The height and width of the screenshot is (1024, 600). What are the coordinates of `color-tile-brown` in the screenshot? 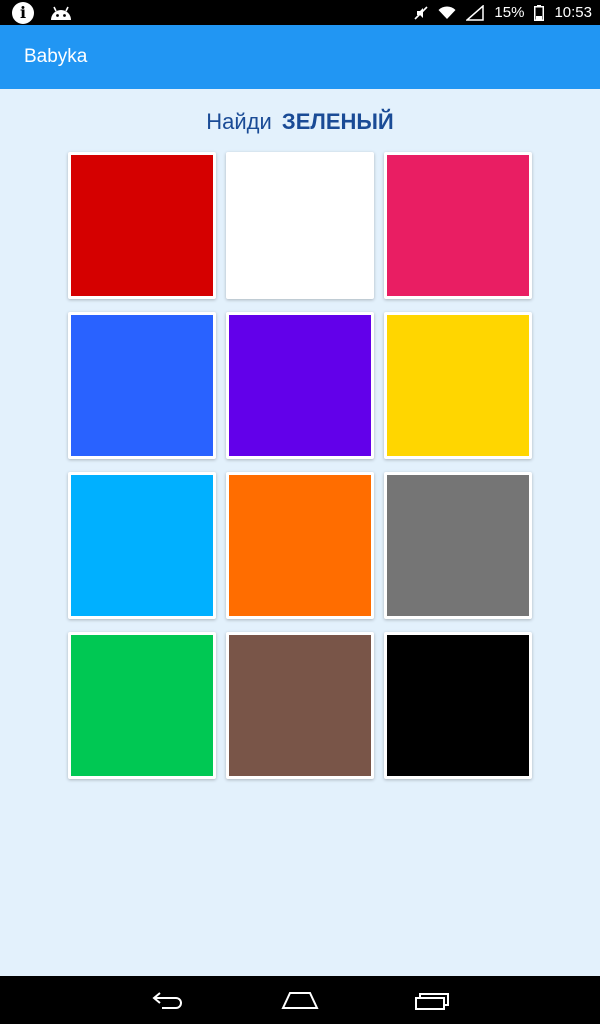 It's located at (300, 705).